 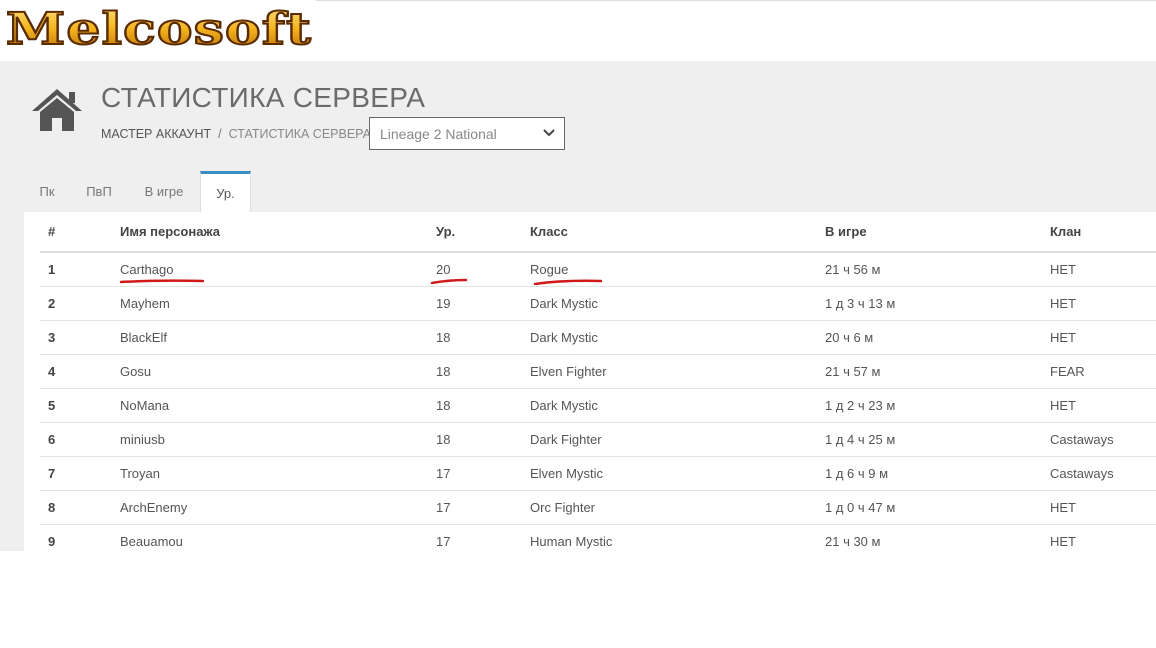 What do you see at coordinates (80, 303) in the screenshot?
I see `cell-rank: 2` at bounding box center [80, 303].